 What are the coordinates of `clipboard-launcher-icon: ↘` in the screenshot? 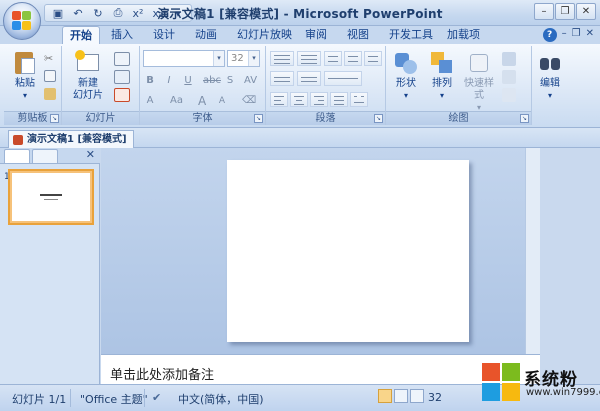 It's located at (54, 118).